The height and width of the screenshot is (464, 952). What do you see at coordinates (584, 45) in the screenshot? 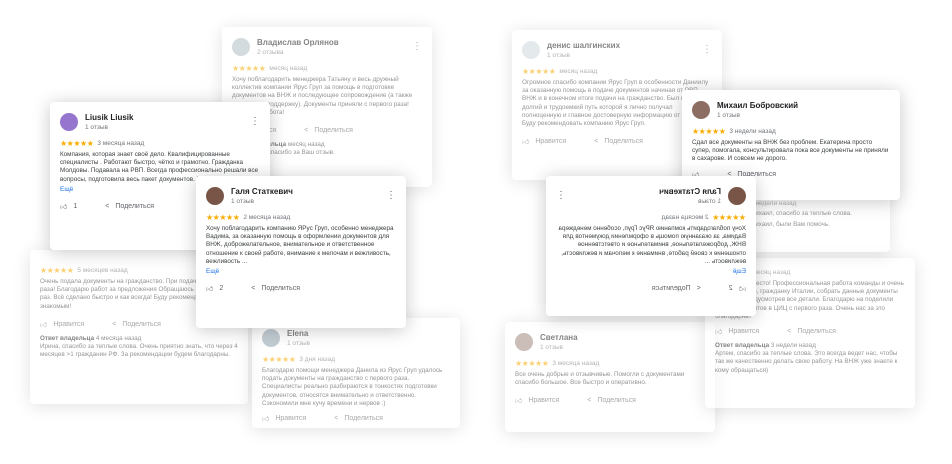
I see `reviewer-name: денис шалгинских` at bounding box center [584, 45].